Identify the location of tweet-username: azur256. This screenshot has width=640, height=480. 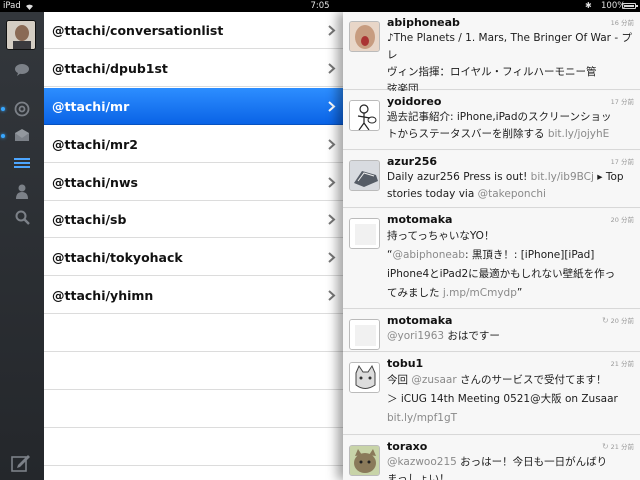
(412, 161).